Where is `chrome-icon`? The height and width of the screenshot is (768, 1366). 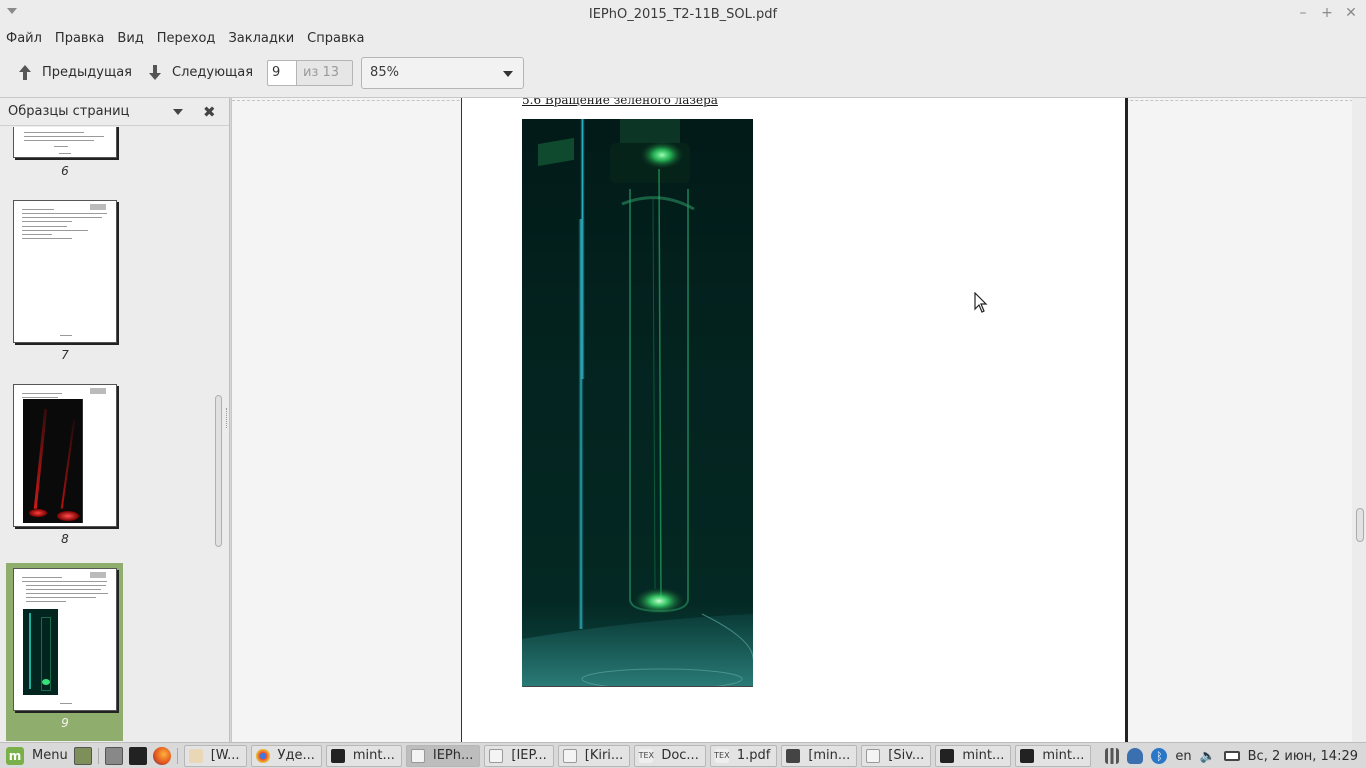 chrome-icon is located at coordinates (262, 755).